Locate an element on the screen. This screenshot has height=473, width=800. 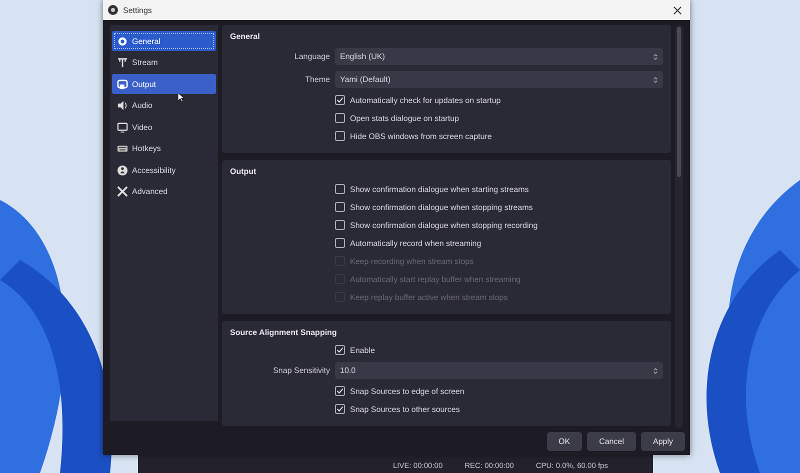
group-title: Source Alignment Snapping is located at coordinates (284, 332).